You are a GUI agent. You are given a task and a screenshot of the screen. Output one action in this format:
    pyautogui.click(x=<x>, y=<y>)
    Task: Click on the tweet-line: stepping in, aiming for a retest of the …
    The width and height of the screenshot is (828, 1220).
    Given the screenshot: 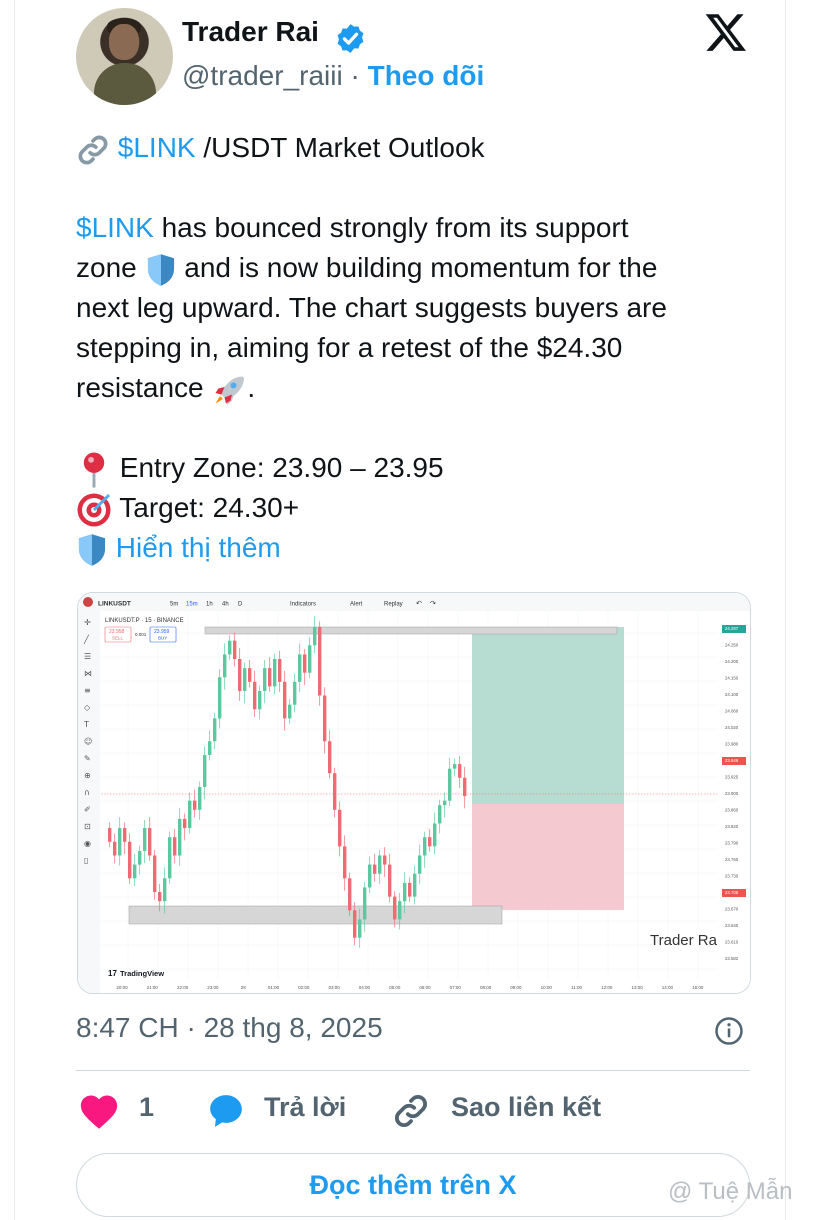 What is the action you would take?
    pyautogui.click(x=349, y=347)
    